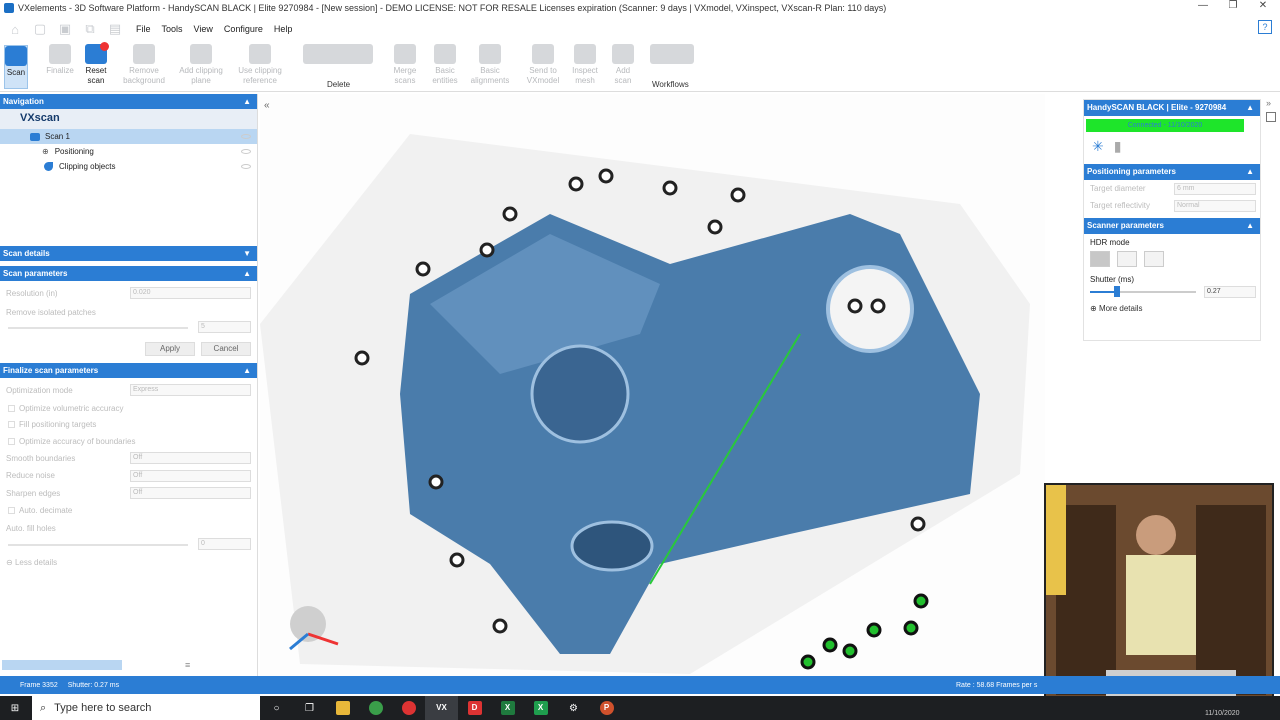  What do you see at coordinates (543, 65) in the screenshot?
I see `send-to-vxmodel-button: Send to VXmodel` at bounding box center [543, 65].